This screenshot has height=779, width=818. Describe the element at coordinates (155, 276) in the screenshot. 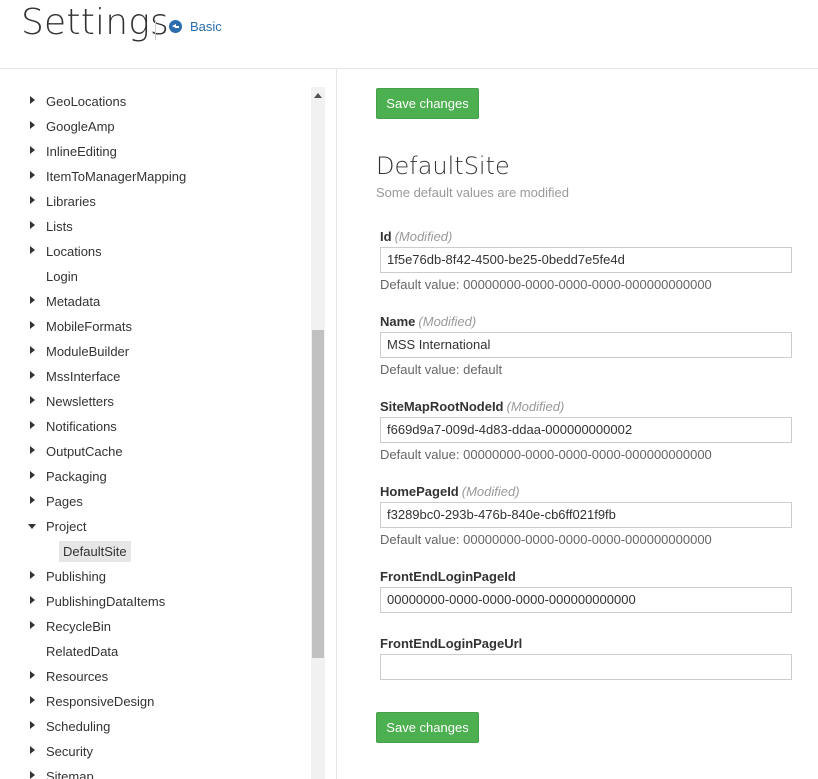

I see `tree-item-login: Login` at that location.